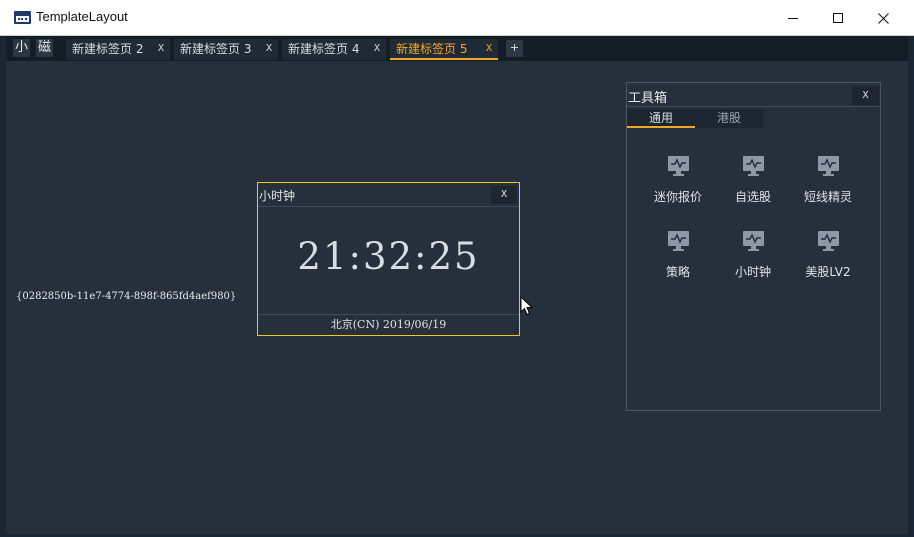 This screenshot has width=914, height=537. I want to click on minimize-button, so click(793, 18).